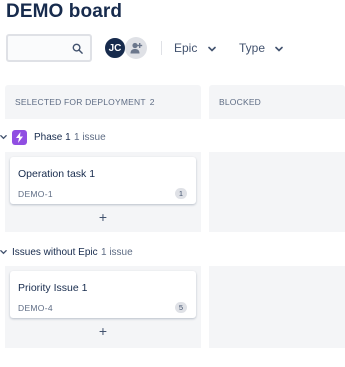 This screenshot has height=367, width=345. I want to click on swimlane-cell: Priority Issue 1 DEMO-4 5 +, so click(103, 307).